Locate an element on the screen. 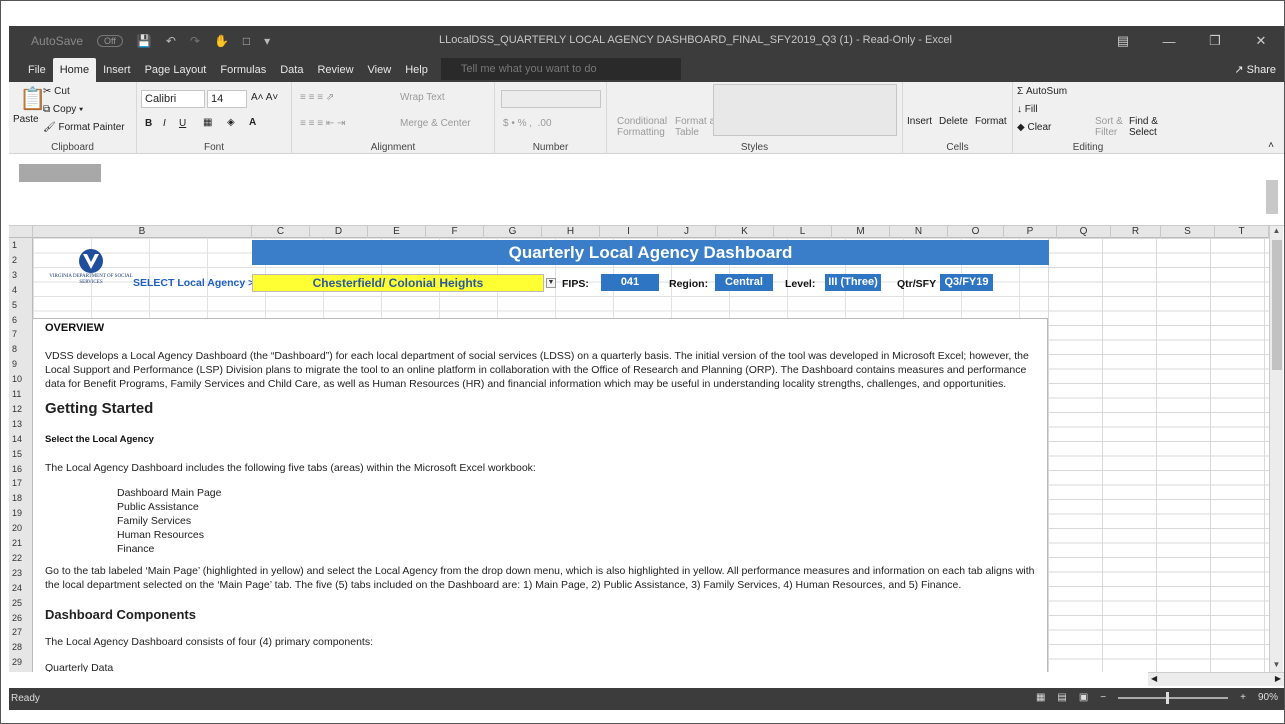 The width and height of the screenshot is (1285, 724). tab-data: Data is located at coordinates (291, 70).